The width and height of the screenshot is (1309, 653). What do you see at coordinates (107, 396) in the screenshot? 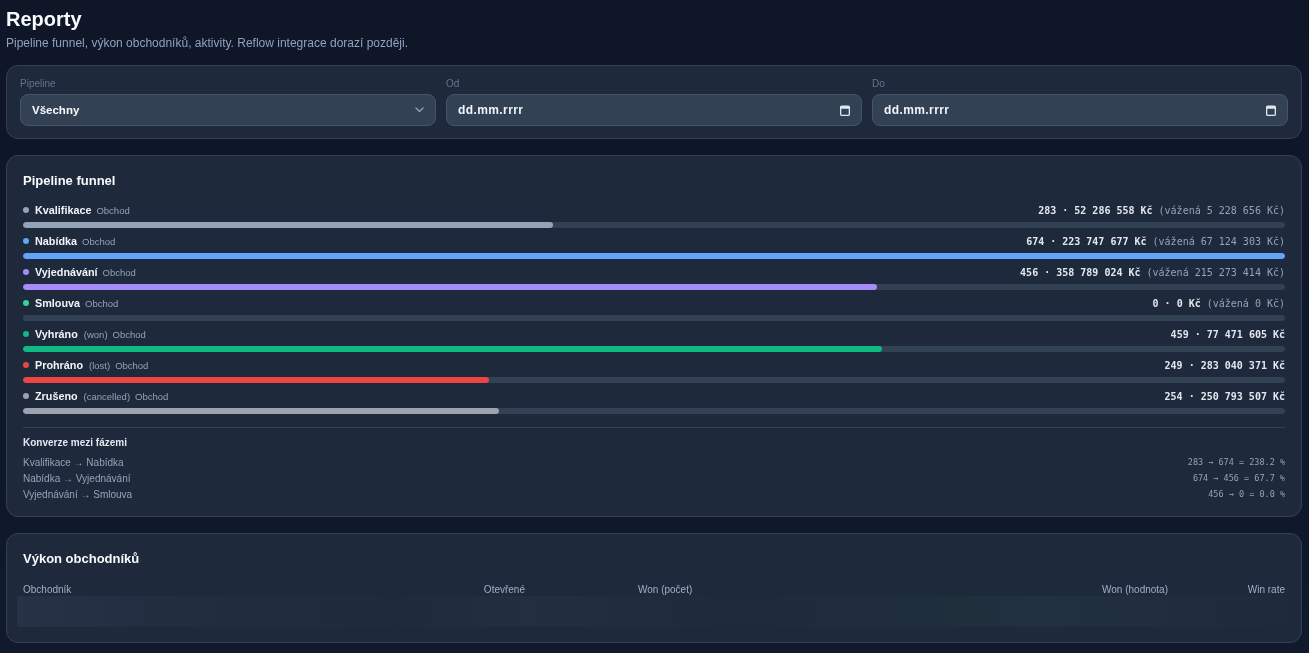
I see `stage-tag: (cancelled)` at bounding box center [107, 396].